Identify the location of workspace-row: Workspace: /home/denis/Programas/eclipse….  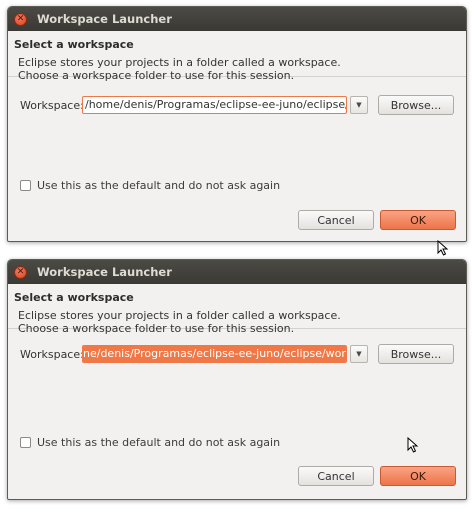
(237, 105).